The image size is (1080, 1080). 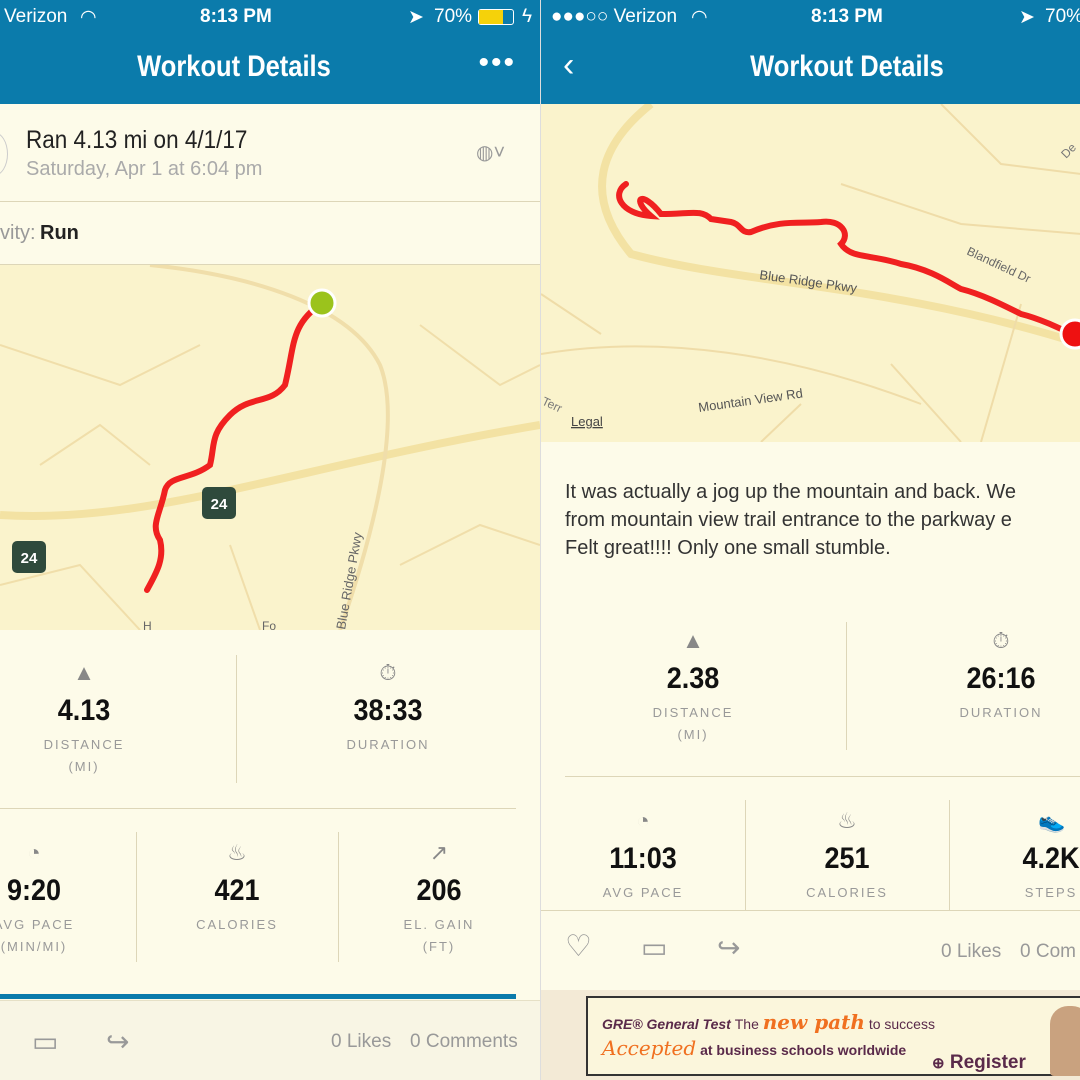 What do you see at coordinates (810, 950) in the screenshot?
I see `social-actions: ♡ ▭ ↪ 0 Likes 0 Com` at bounding box center [810, 950].